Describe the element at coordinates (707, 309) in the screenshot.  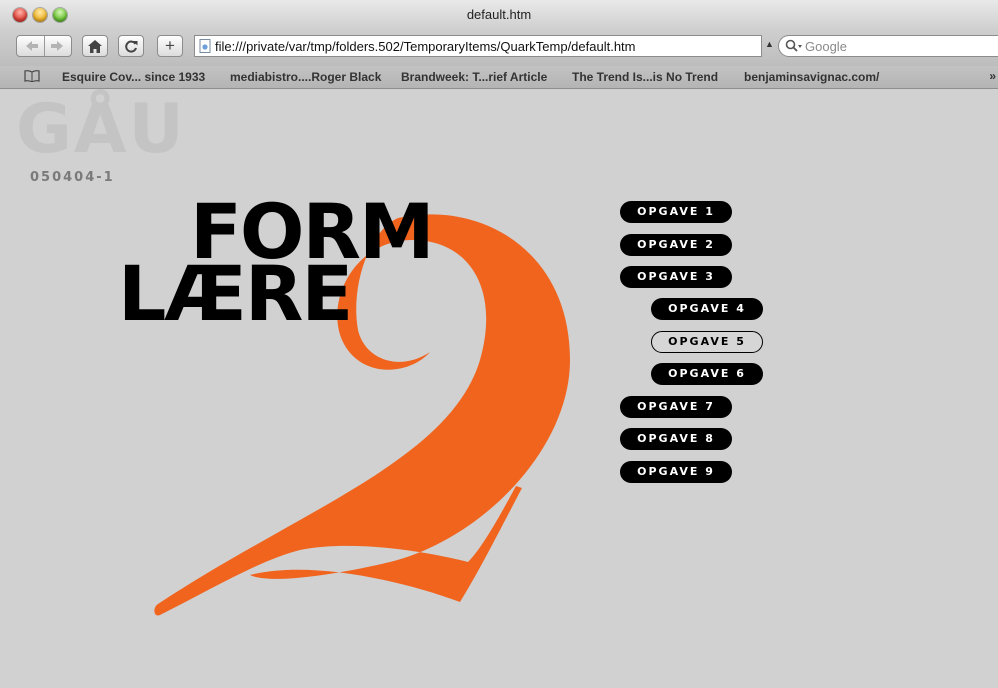
I see `menu-opgave-4: OPGAVE 4` at that location.